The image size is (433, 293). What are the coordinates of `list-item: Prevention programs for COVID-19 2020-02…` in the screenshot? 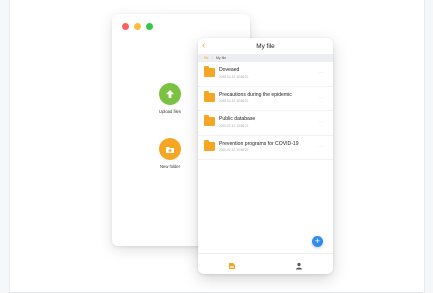 It's located at (265, 148).